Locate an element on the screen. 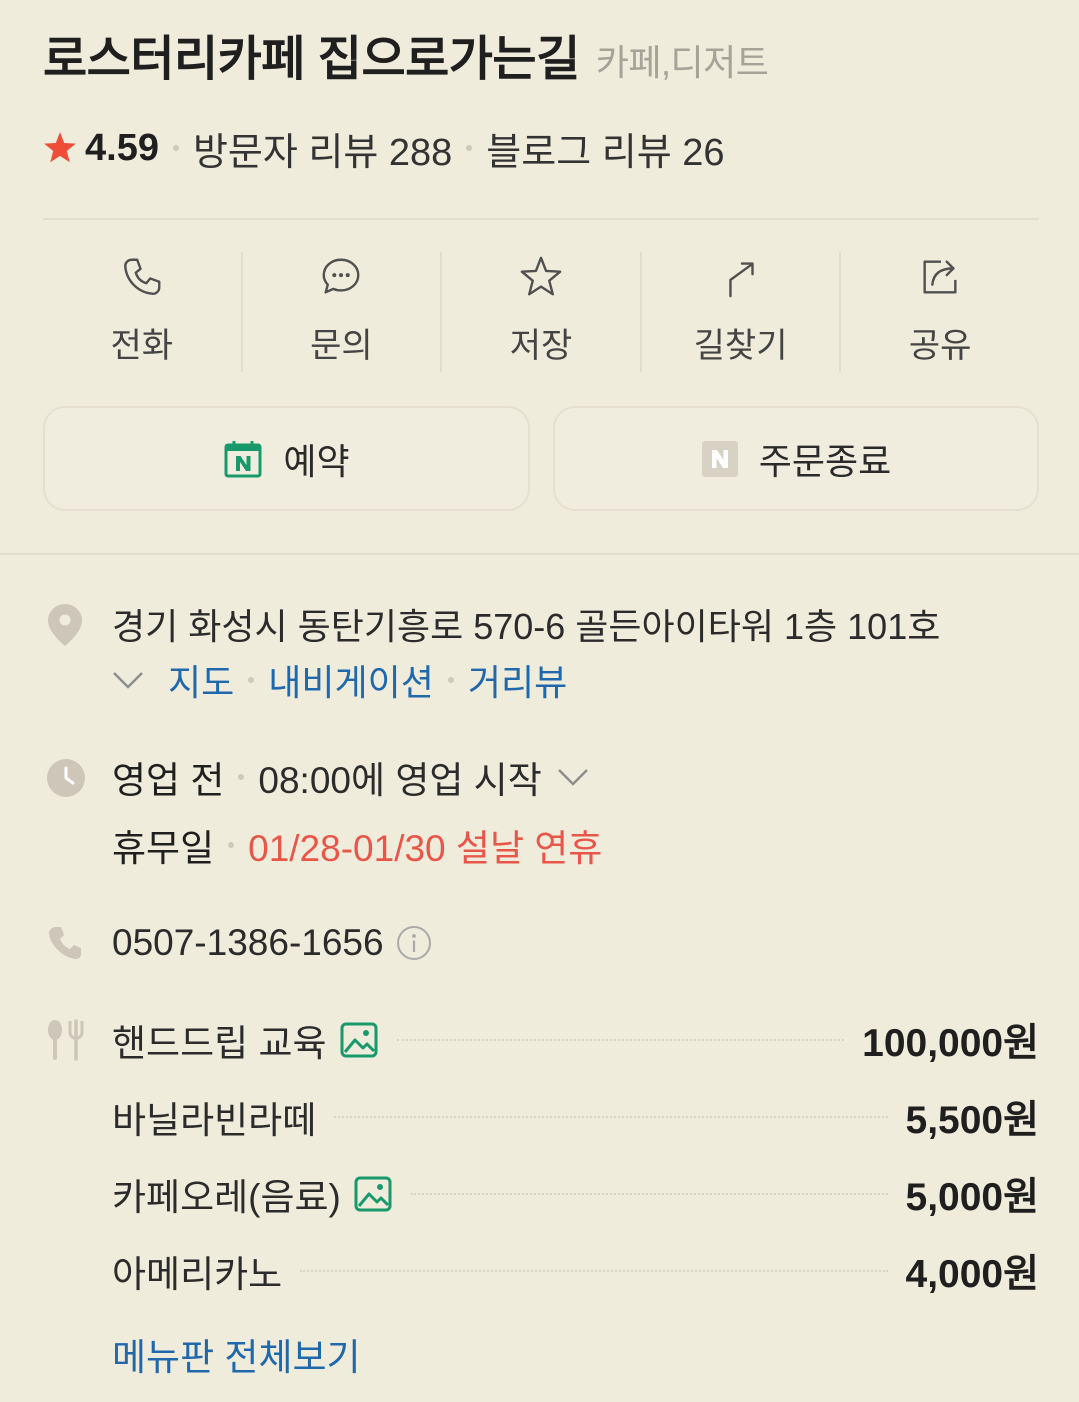 The width and height of the screenshot is (1079, 1402). holiday-row: 휴무일 01/28-01/30 설날 연휴 is located at coordinates (357, 845).